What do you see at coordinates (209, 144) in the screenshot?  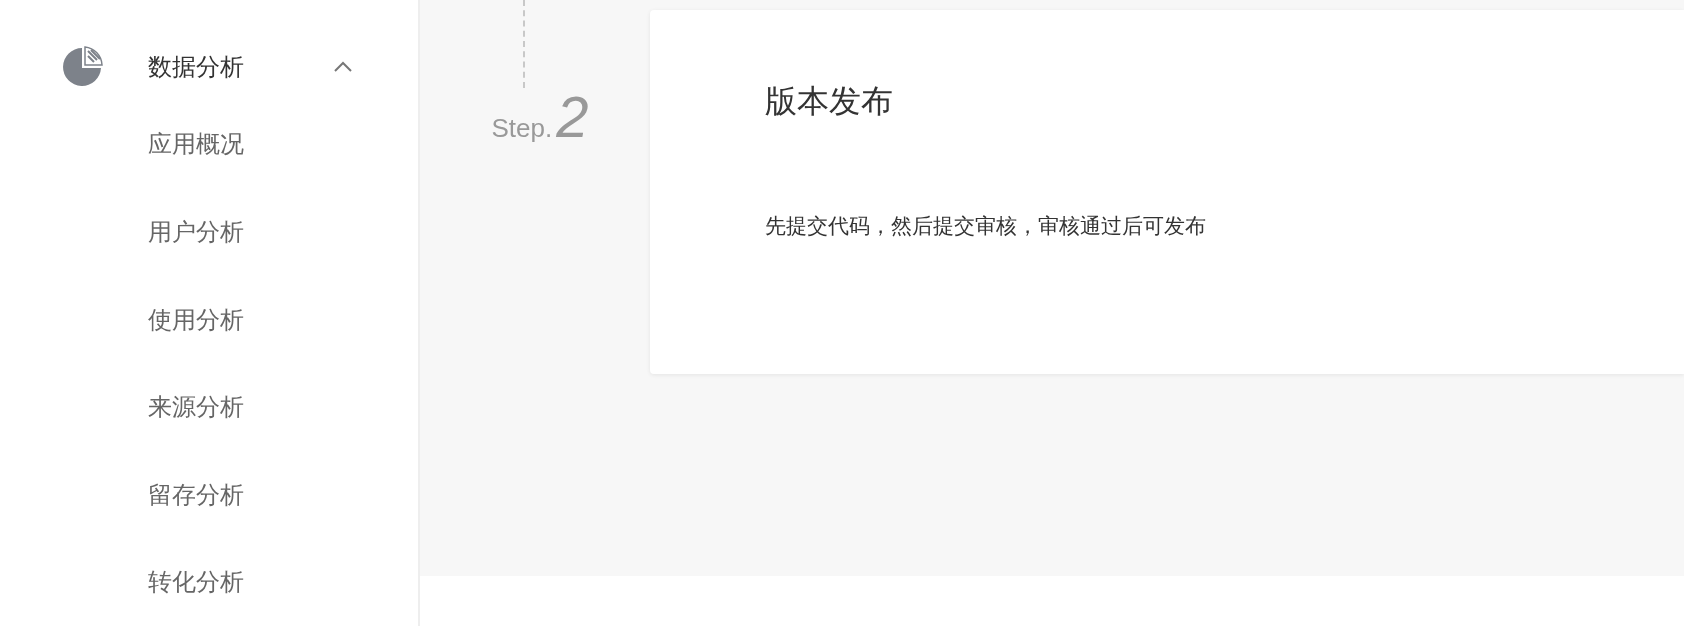 I see `menu-item: 应用概况` at bounding box center [209, 144].